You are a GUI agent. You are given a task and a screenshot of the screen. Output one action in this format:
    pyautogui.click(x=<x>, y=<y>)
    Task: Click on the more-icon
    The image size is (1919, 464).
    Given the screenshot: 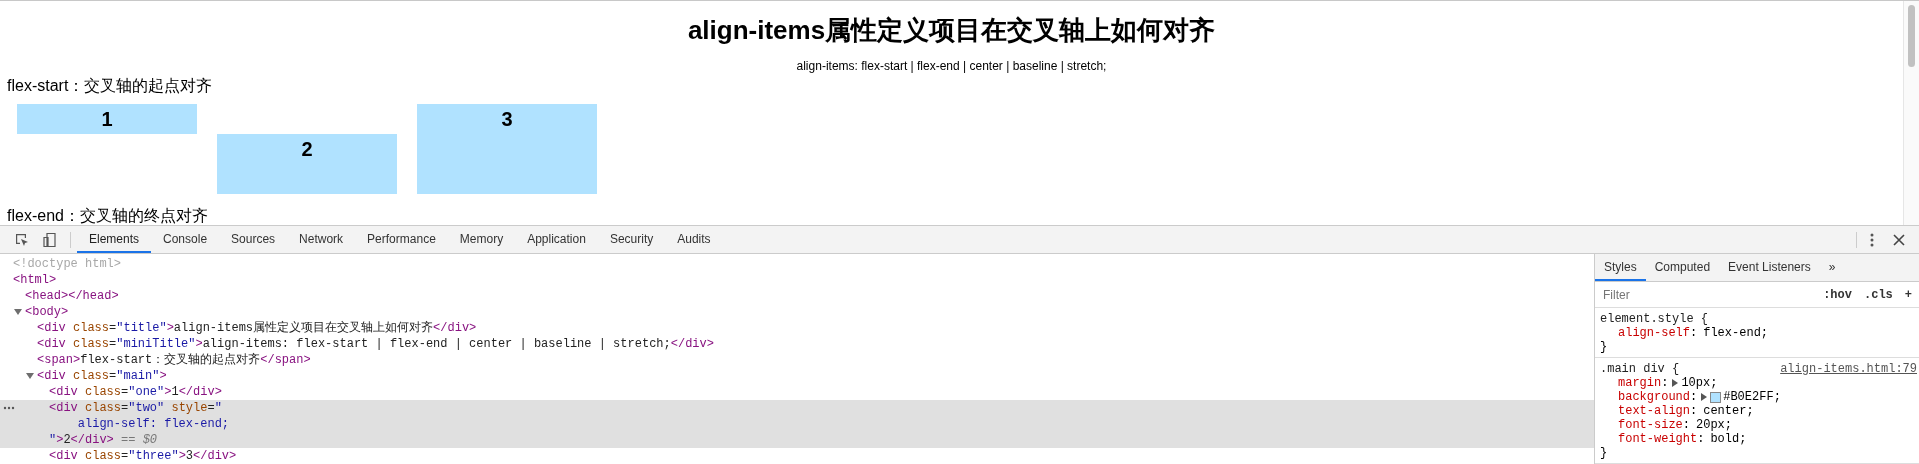 What is the action you would take?
    pyautogui.click(x=9, y=408)
    